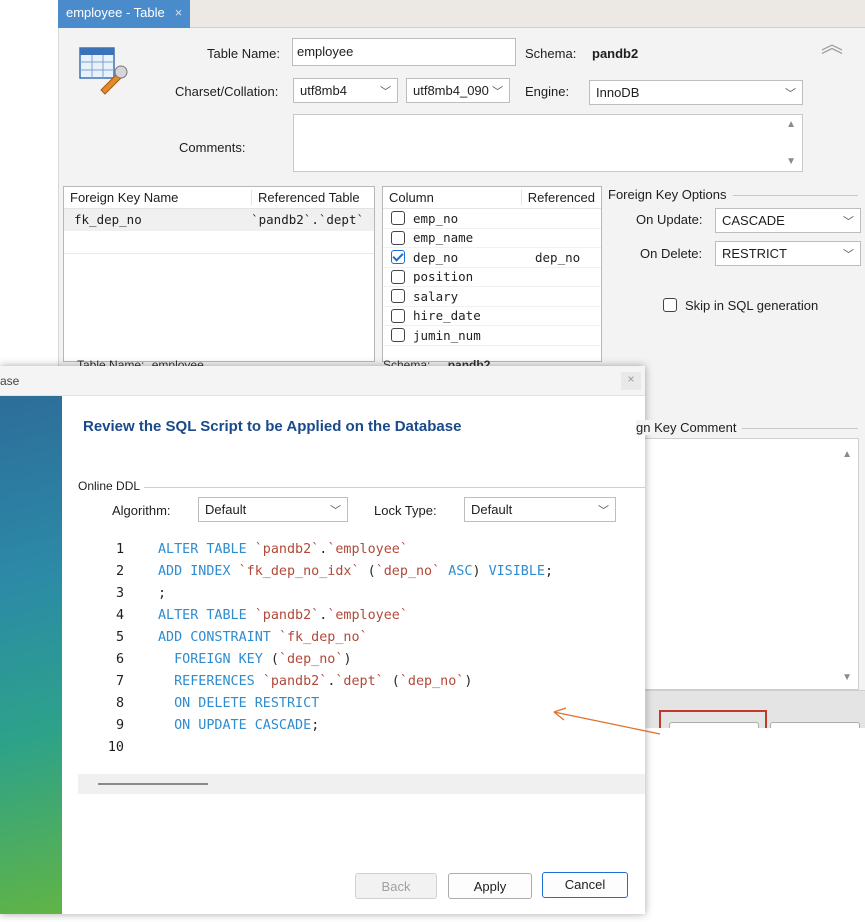 Image resolution: width=865 pixels, height=922 pixels. I want to click on column-name: hire_date, so click(447, 316).